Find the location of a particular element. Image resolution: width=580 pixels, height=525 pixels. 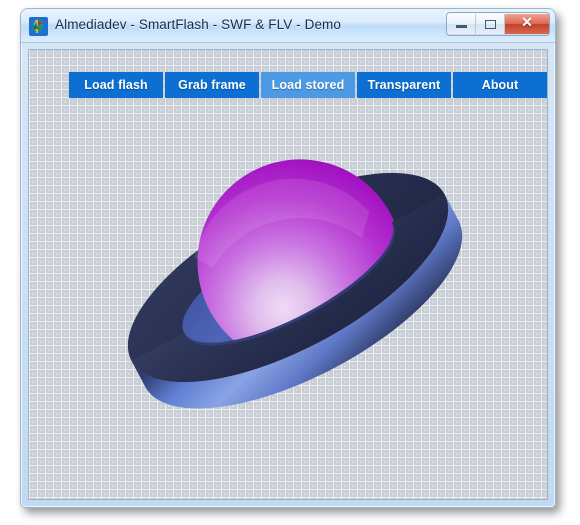

window-controls: ✕ is located at coordinates (498, 24).